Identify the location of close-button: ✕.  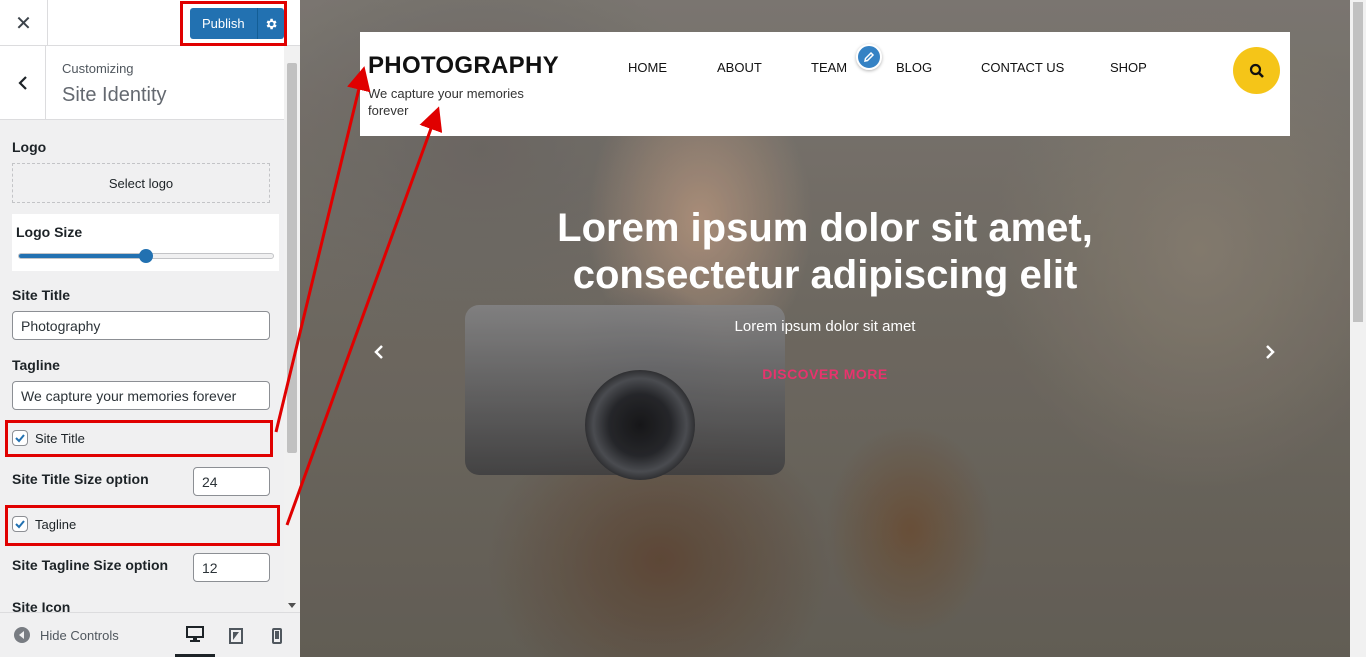
(24, 23).